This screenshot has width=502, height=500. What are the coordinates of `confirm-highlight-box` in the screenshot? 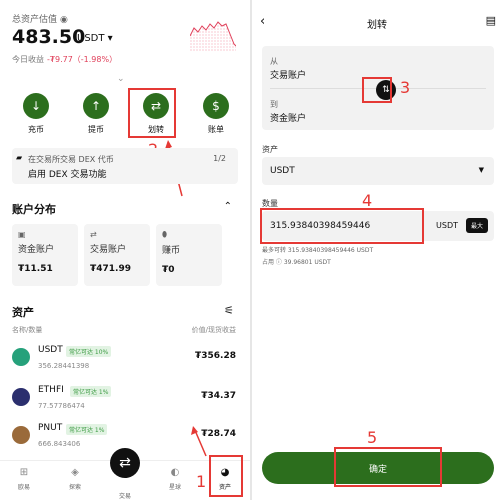 It's located at (388, 467).